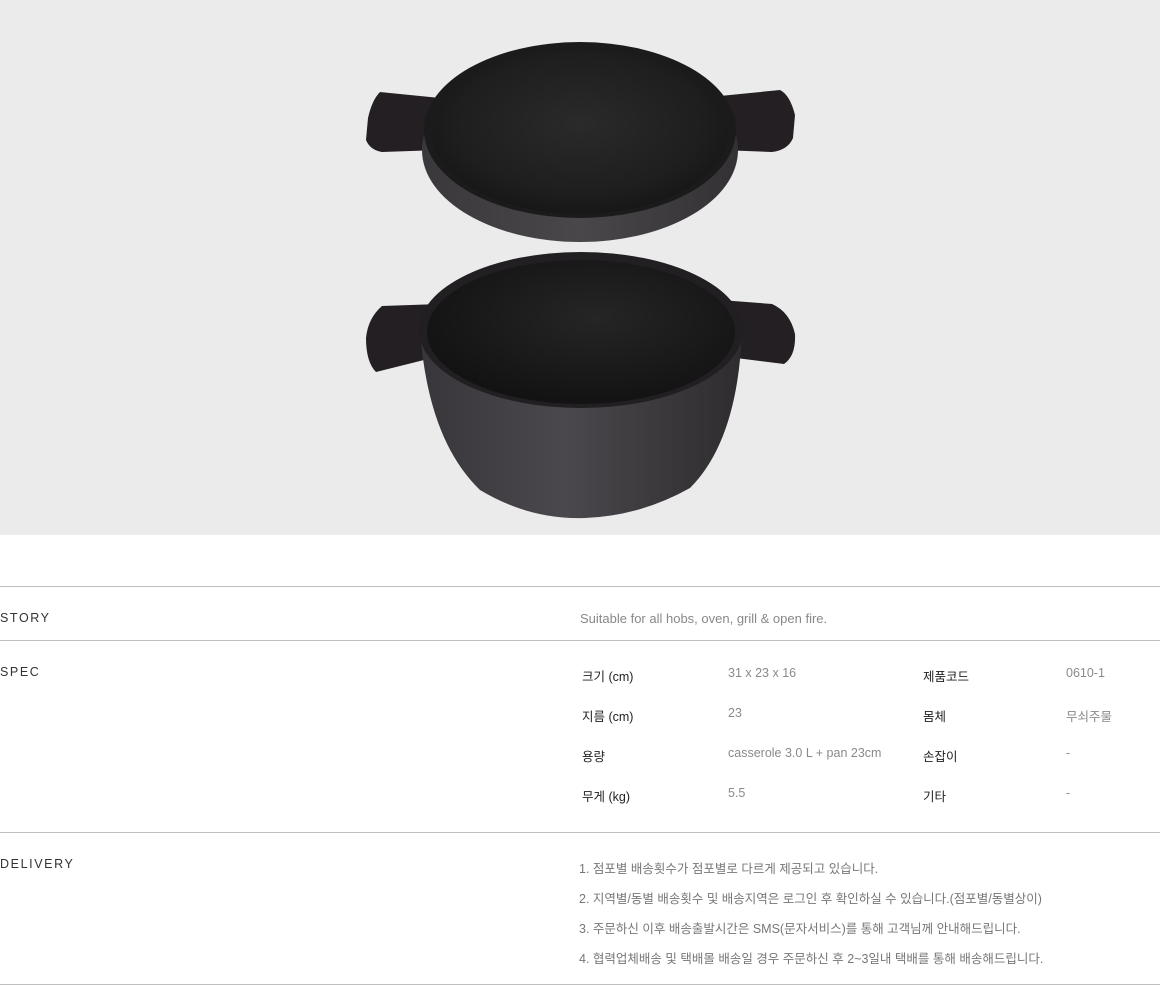  Describe the element at coordinates (606, 797) in the screenshot. I see `spec-label-weight: 무게 (kg)` at that location.